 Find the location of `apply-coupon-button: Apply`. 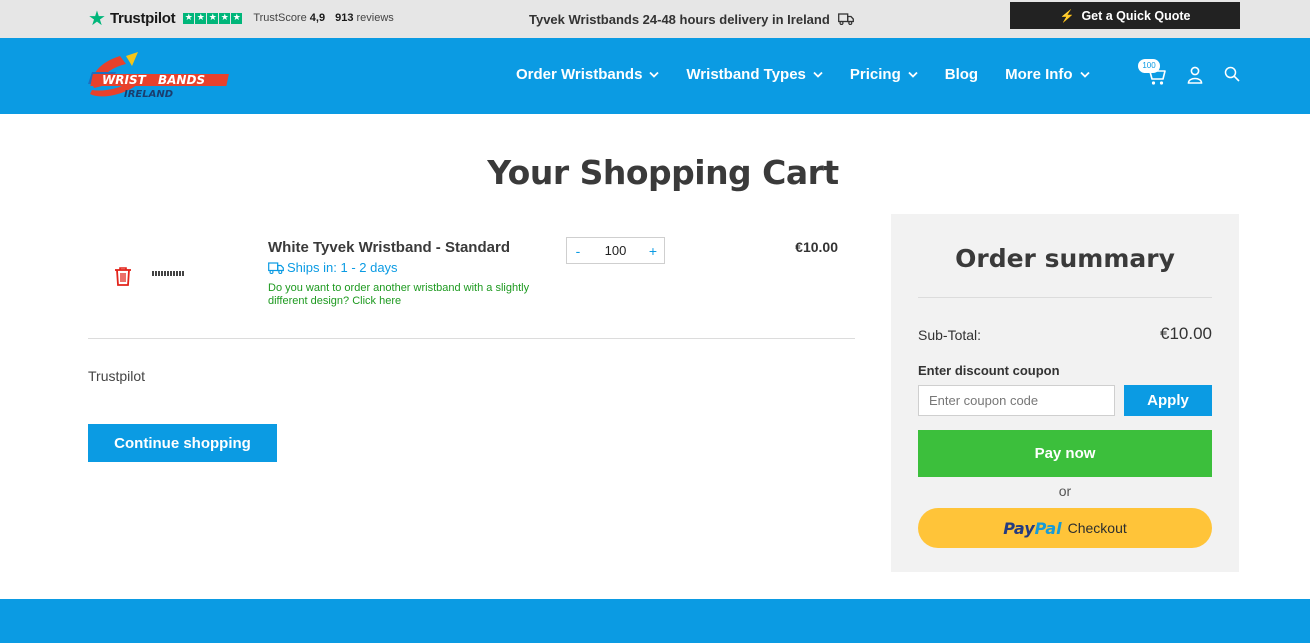

apply-coupon-button: Apply is located at coordinates (1168, 400).